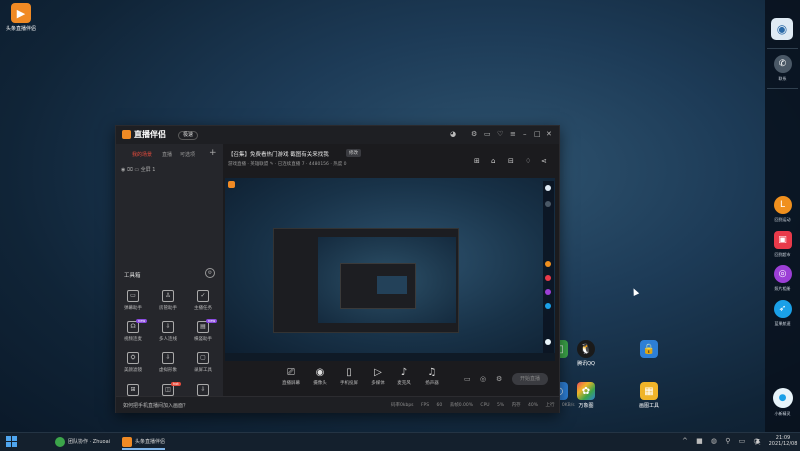 Image resolution: width=800 pixels, height=451 pixels. I want to click on grid-icon: ⊞, so click(133, 390).